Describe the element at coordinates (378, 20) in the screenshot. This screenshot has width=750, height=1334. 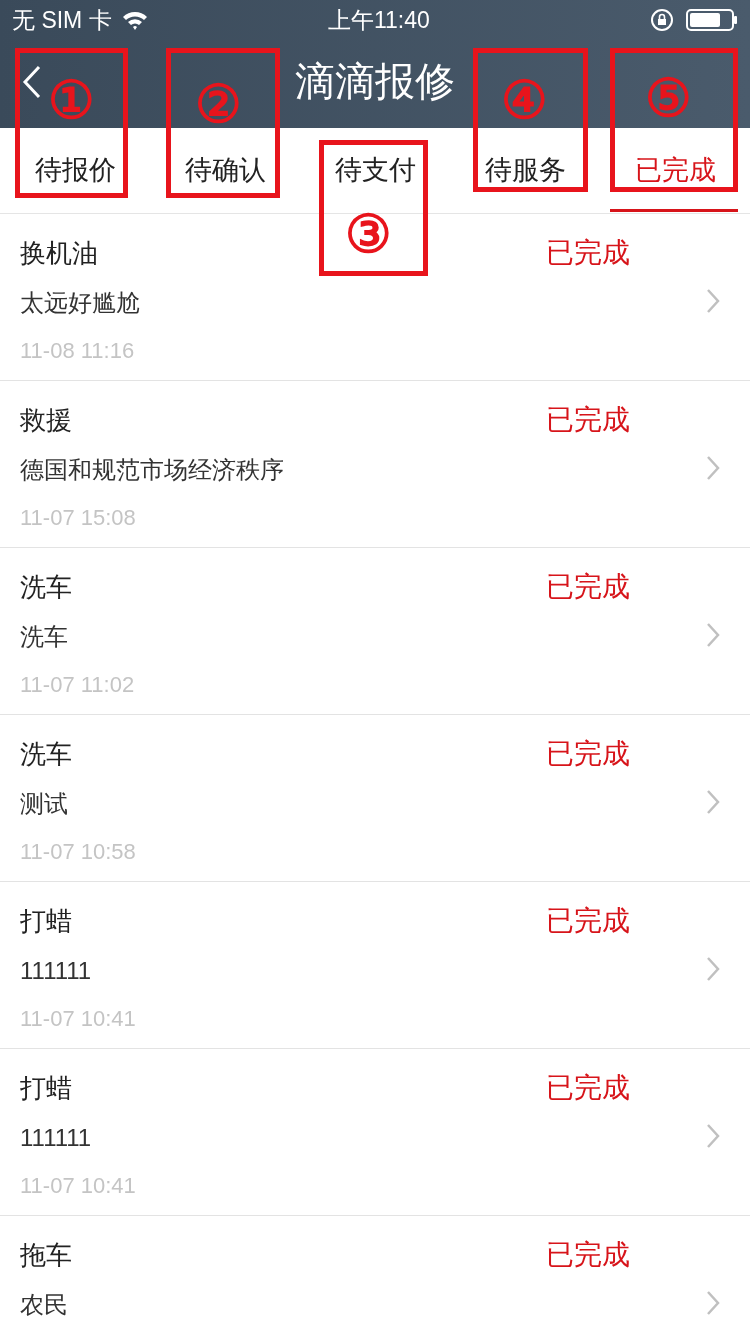
I see `clock: 上午11:40` at that location.